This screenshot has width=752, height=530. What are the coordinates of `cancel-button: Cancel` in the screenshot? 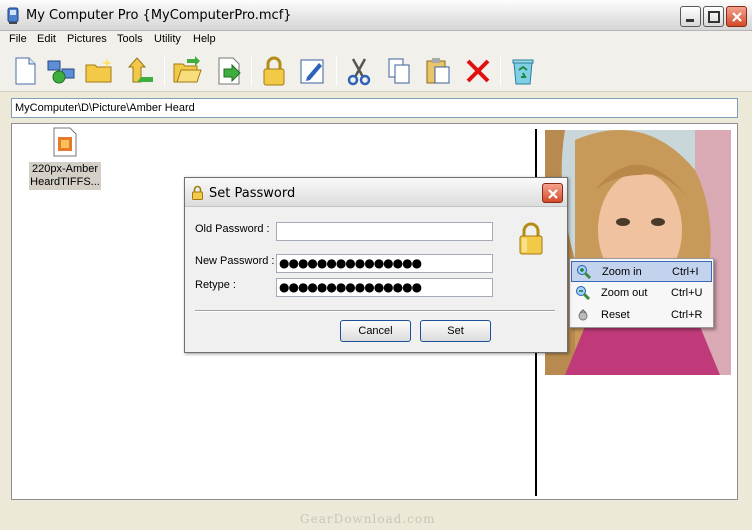 It's located at (375, 331).